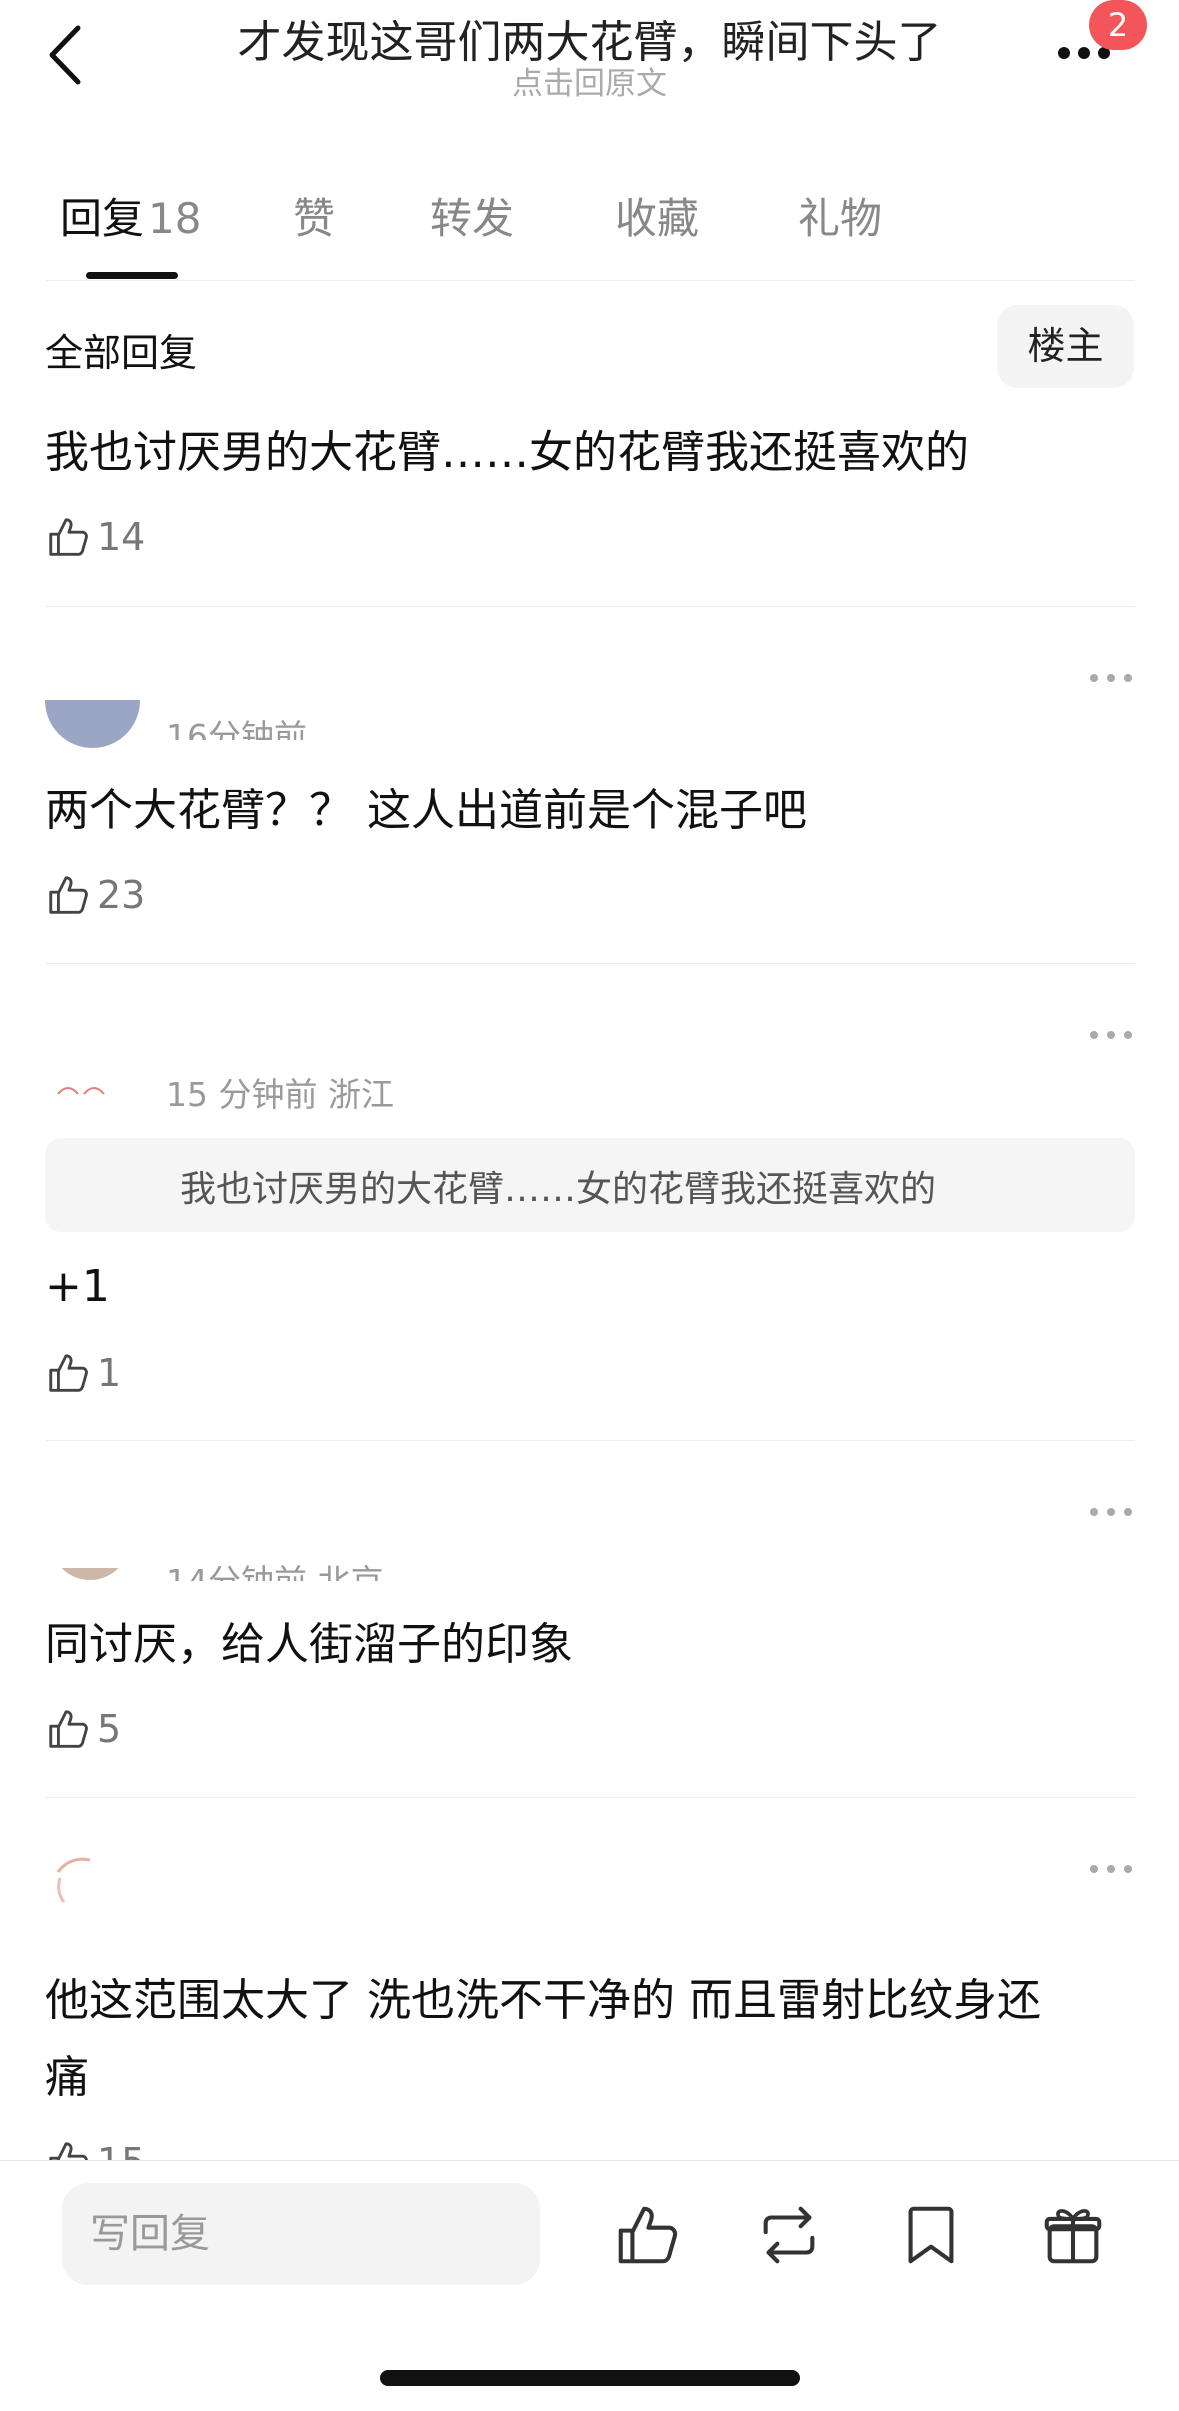 The image size is (1179, 2411). Describe the element at coordinates (121, 353) in the screenshot. I see `all-replies-label: 全部回复` at that location.